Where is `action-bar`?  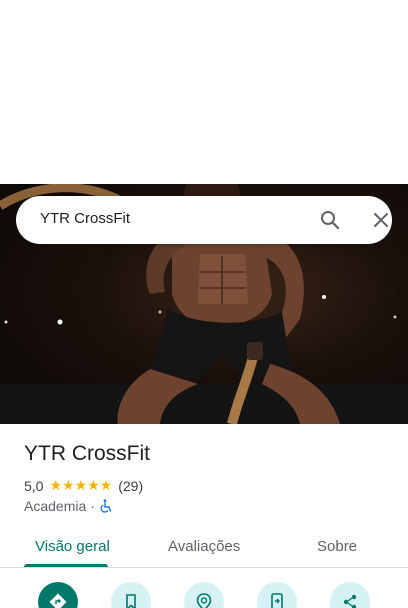 action-bar is located at coordinates (204, 595).